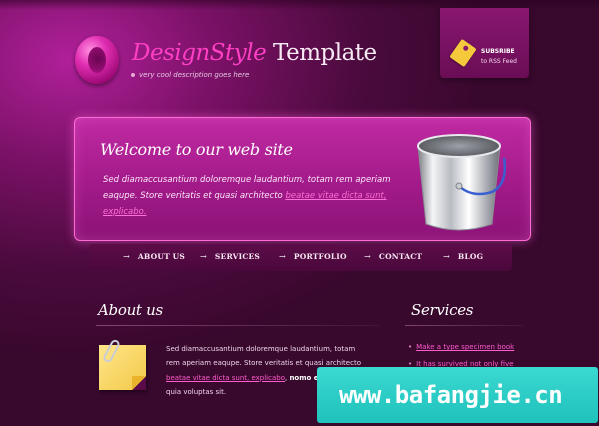 The width and height of the screenshot is (599, 426). Describe the element at coordinates (133, 75) in the screenshot. I see `bullet-icon` at that location.